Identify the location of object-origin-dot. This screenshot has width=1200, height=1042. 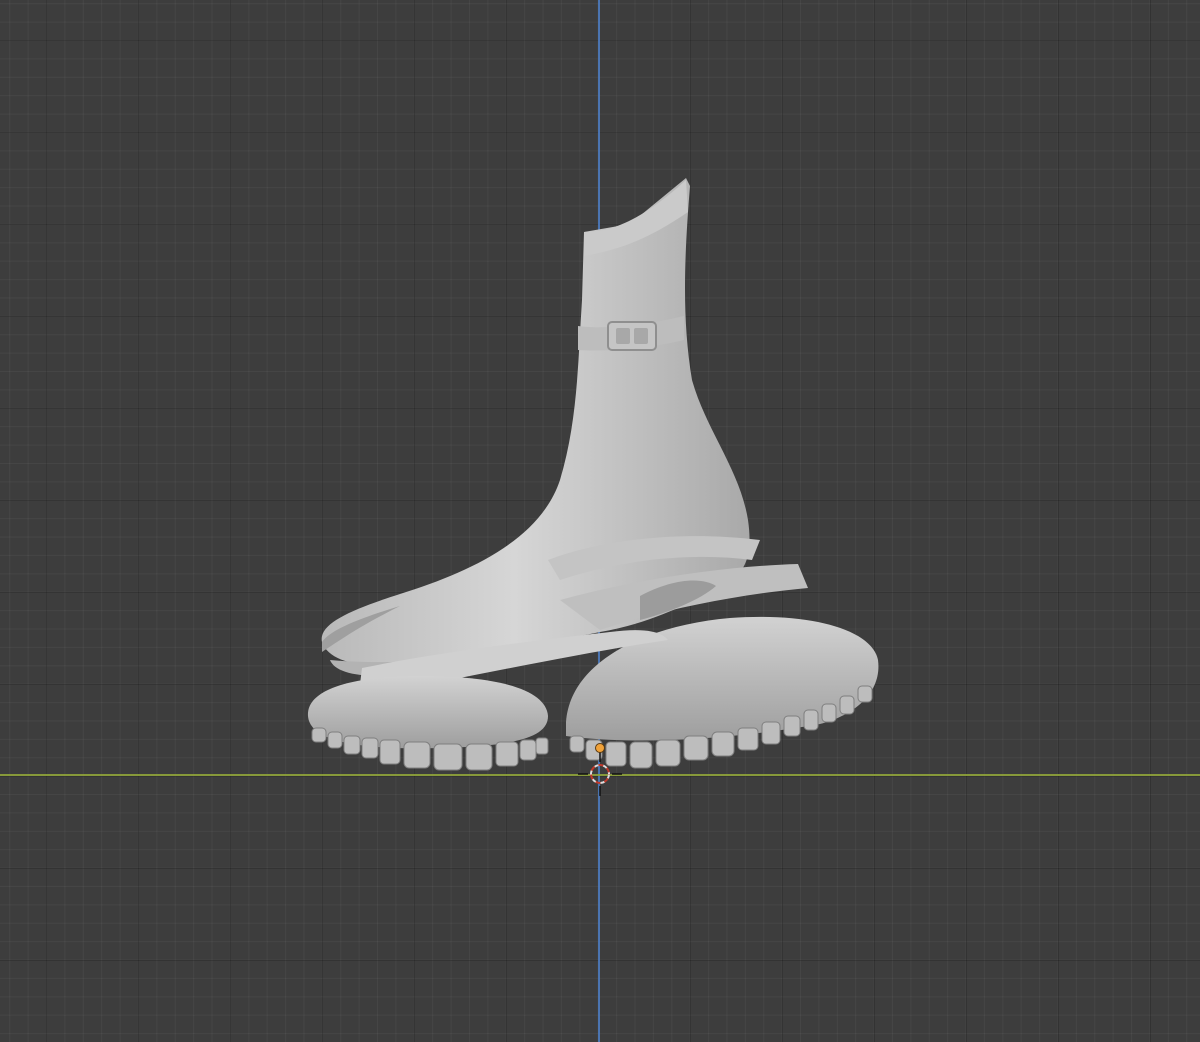
(600, 748).